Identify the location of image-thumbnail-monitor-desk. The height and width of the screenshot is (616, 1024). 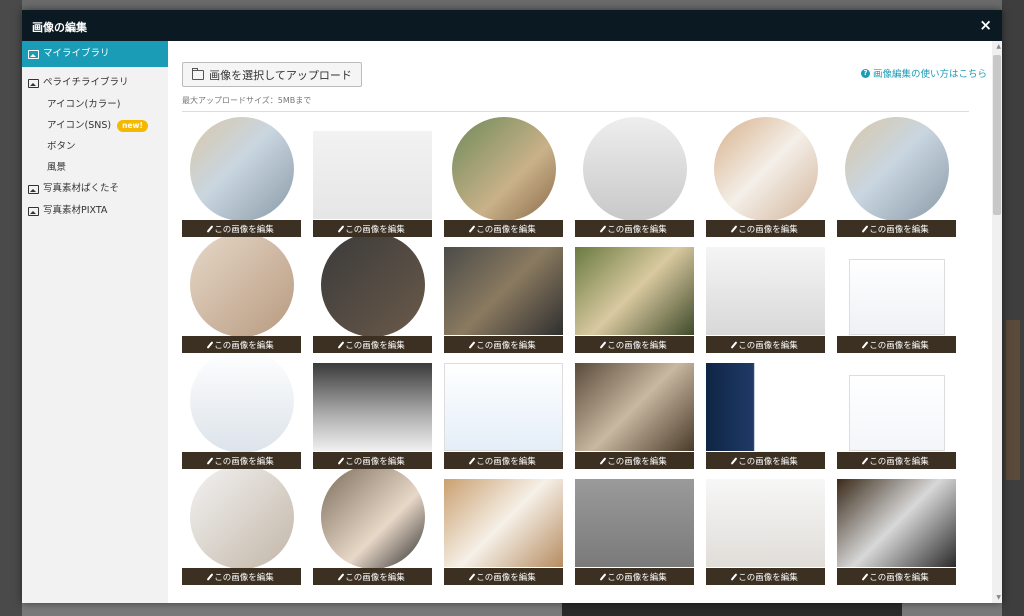
(765, 523).